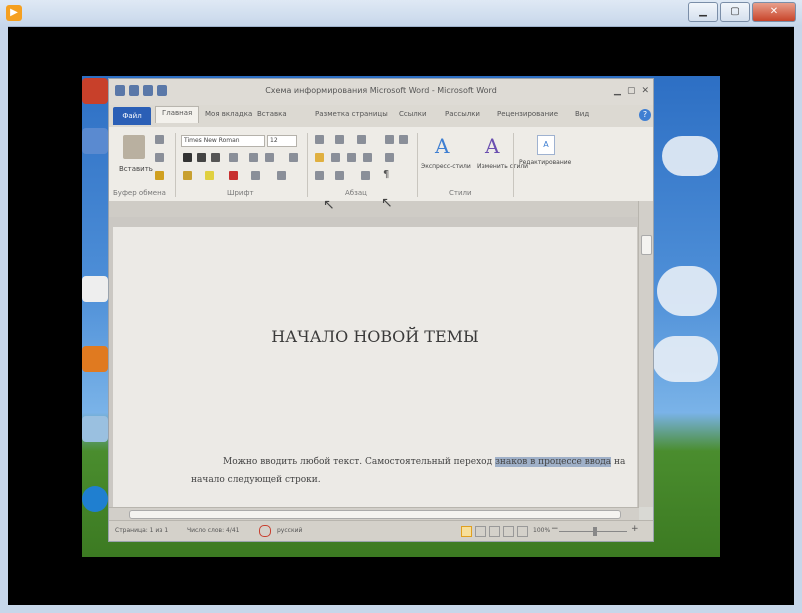 This screenshot has width=802, height=613. I want to click on group-font-label: Шрифт, so click(240, 193).